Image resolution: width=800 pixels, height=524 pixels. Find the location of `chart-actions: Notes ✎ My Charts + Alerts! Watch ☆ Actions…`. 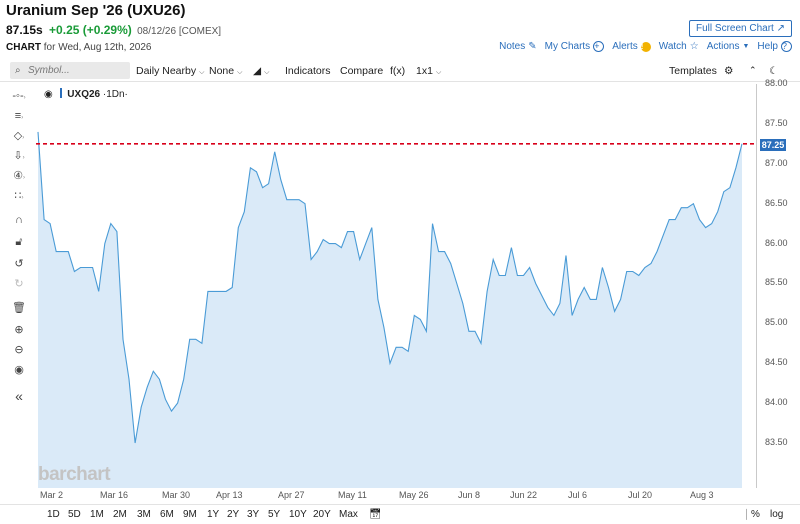

chart-actions: Notes ✎ My Charts + Alerts! Watch ☆ Actions… is located at coordinates (645, 46).